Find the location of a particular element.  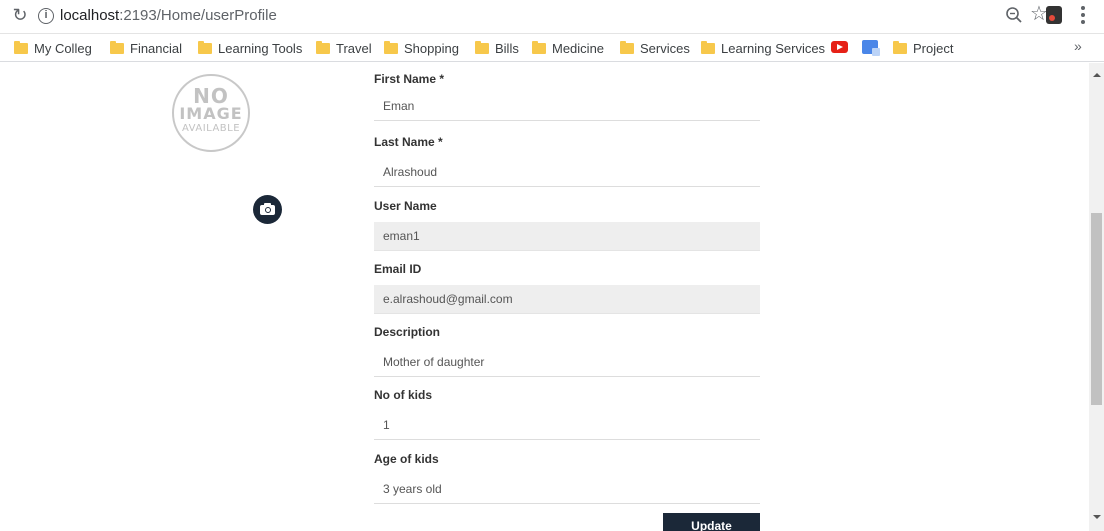

bookmark-financial: Financial is located at coordinates (146, 49).